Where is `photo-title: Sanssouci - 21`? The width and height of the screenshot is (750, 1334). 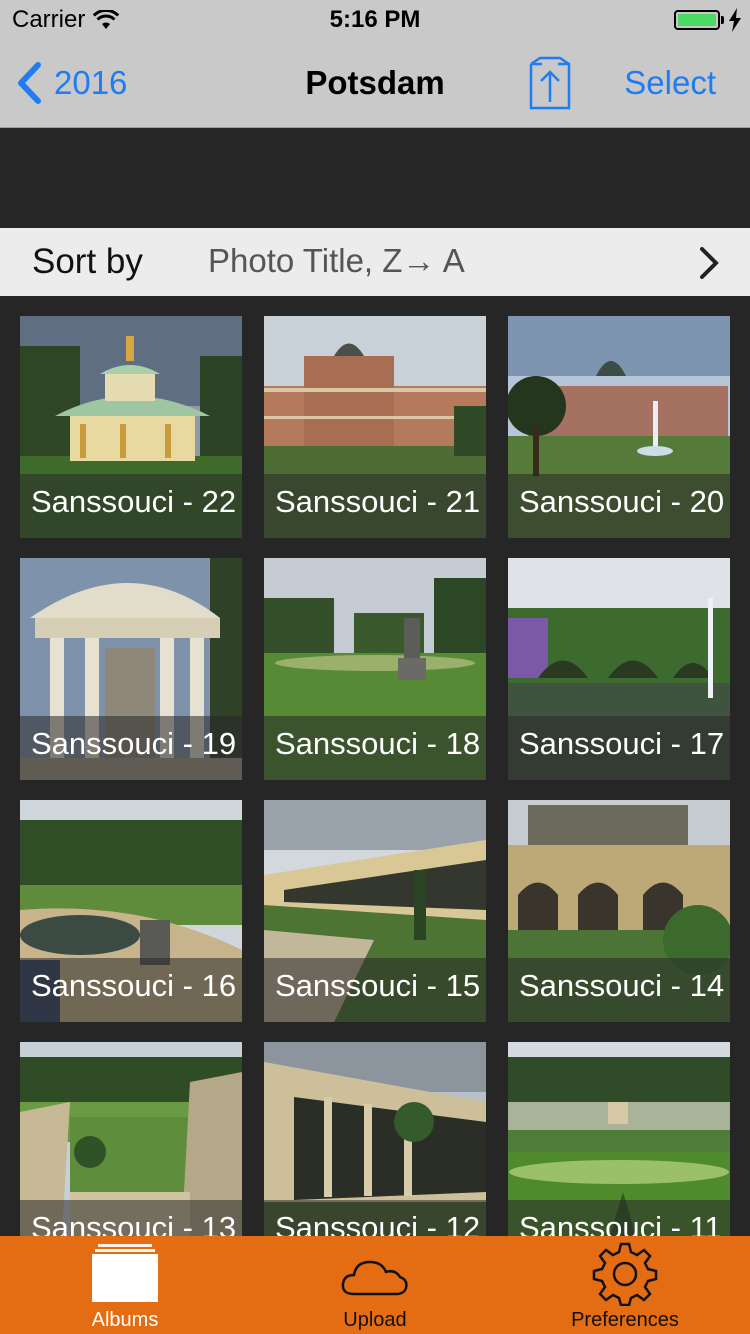 photo-title: Sanssouci - 21 is located at coordinates (378, 501).